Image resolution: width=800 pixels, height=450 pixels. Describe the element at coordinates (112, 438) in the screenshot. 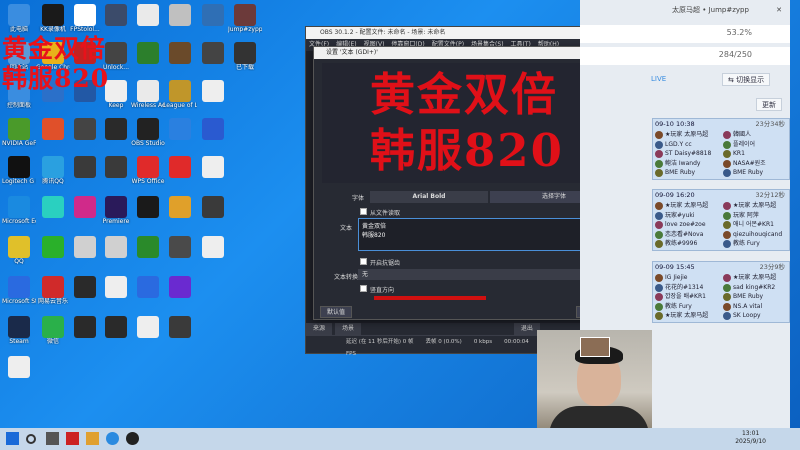

I see `edge-icon` at that location.